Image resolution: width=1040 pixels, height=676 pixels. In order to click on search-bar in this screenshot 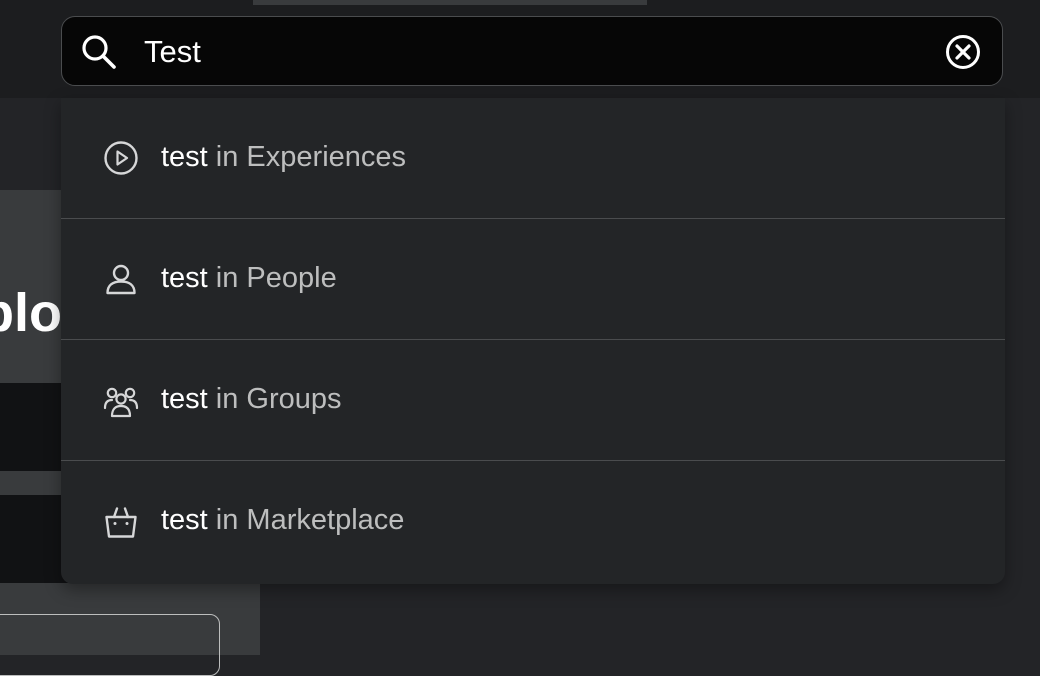, I will do `click(532, 51)`.